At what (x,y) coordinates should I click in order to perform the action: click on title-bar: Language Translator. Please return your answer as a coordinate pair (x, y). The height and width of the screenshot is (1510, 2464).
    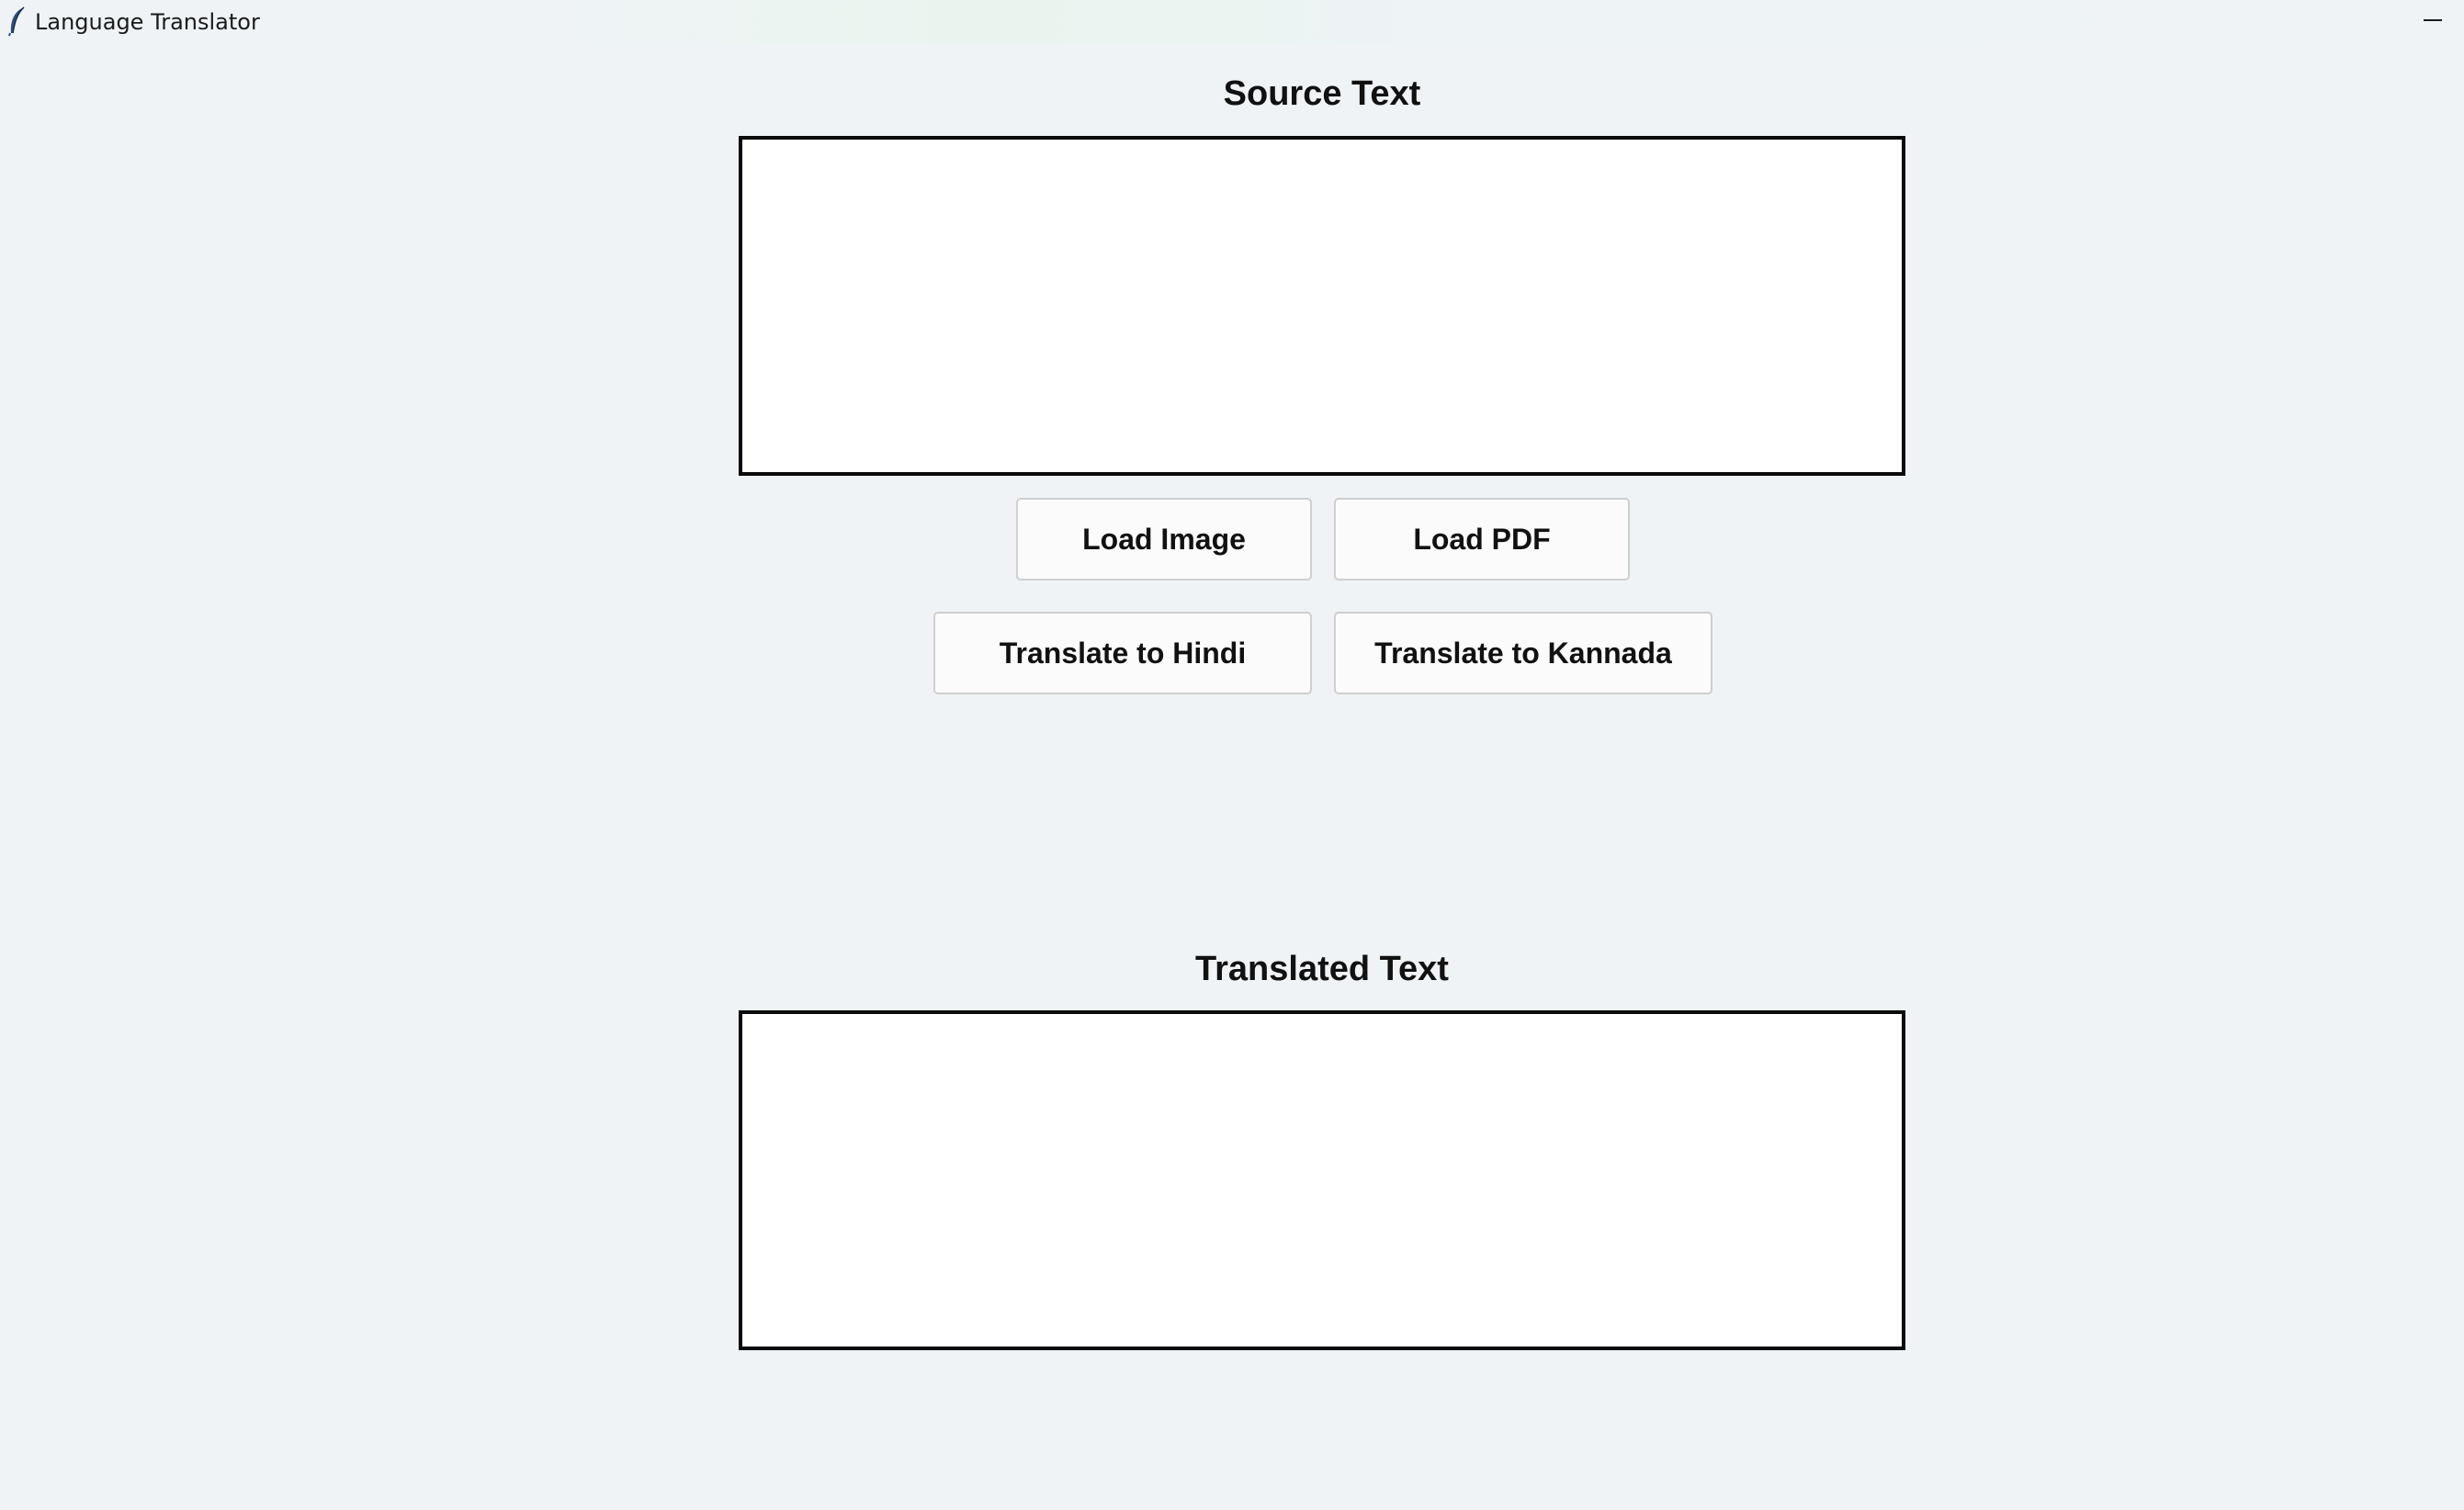
    Looking at the image, I should click on (1232, 22).